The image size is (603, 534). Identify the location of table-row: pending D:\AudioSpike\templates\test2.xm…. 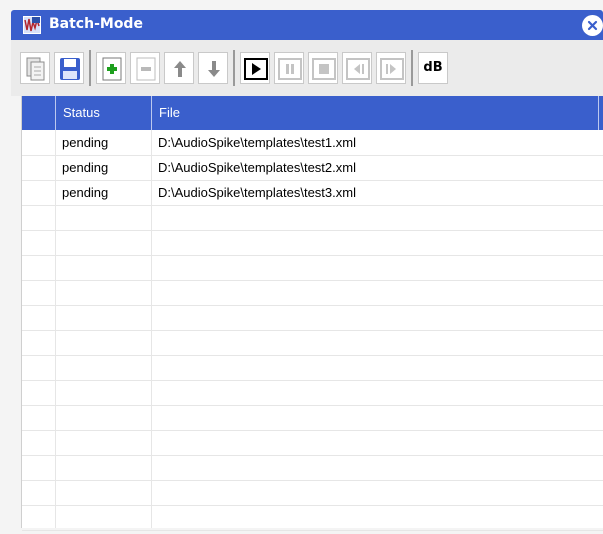
(312, 168).